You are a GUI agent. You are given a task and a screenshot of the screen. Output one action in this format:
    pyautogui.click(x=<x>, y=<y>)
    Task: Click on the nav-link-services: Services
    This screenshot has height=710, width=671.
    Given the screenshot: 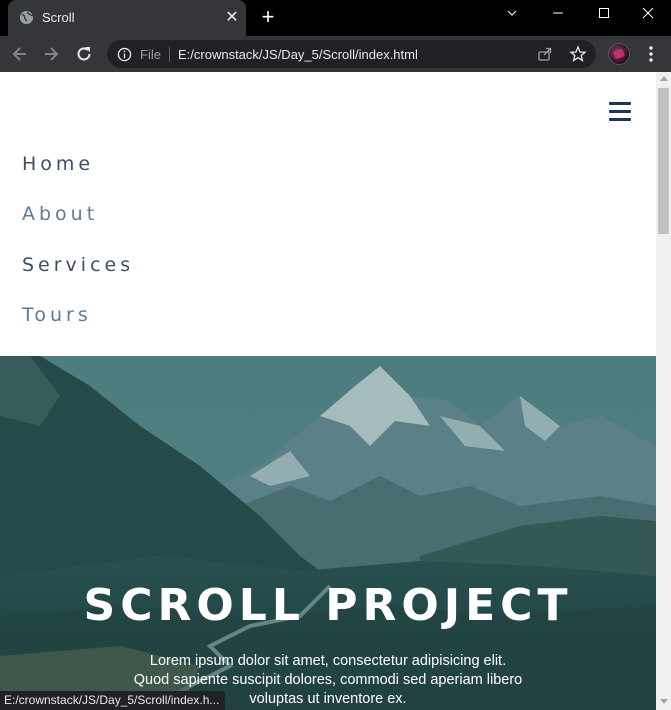 What is the action you would take?
    pyautogui.click(x=78, y=265)
    